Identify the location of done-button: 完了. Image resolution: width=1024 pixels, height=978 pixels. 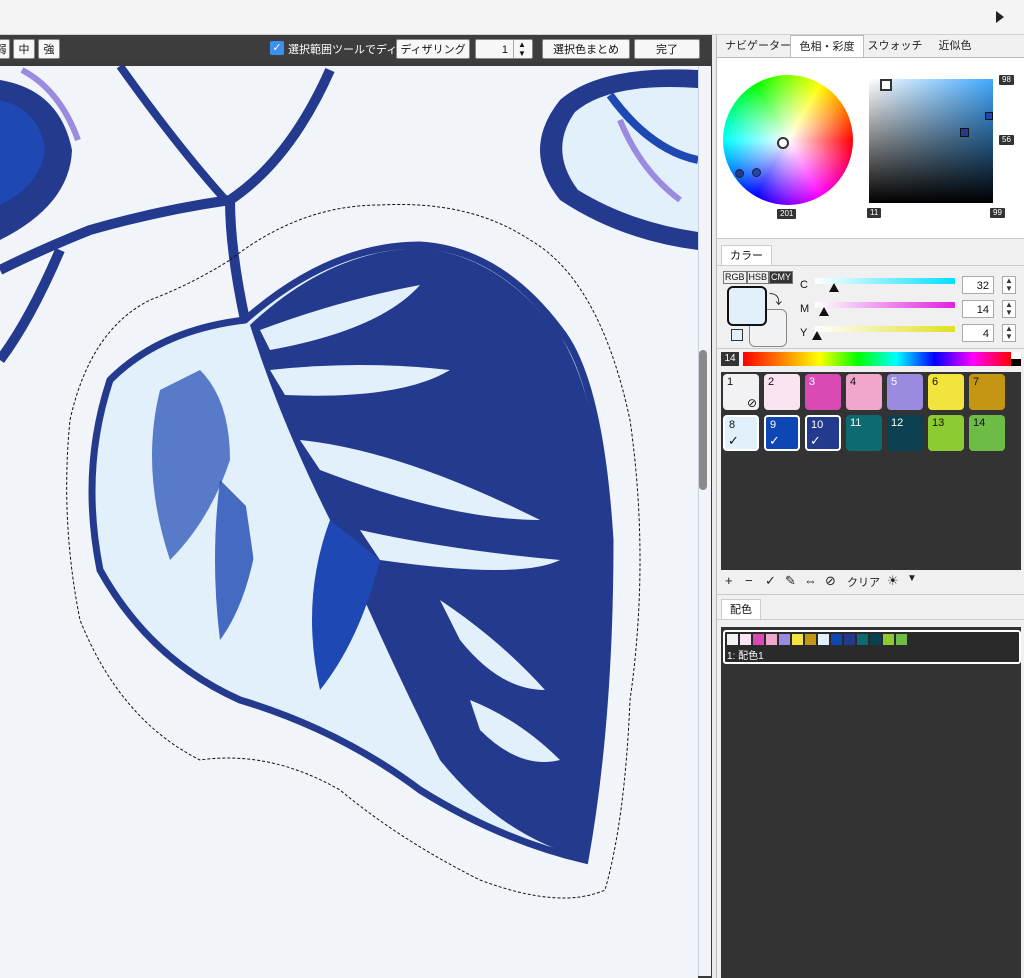
(667, 49).